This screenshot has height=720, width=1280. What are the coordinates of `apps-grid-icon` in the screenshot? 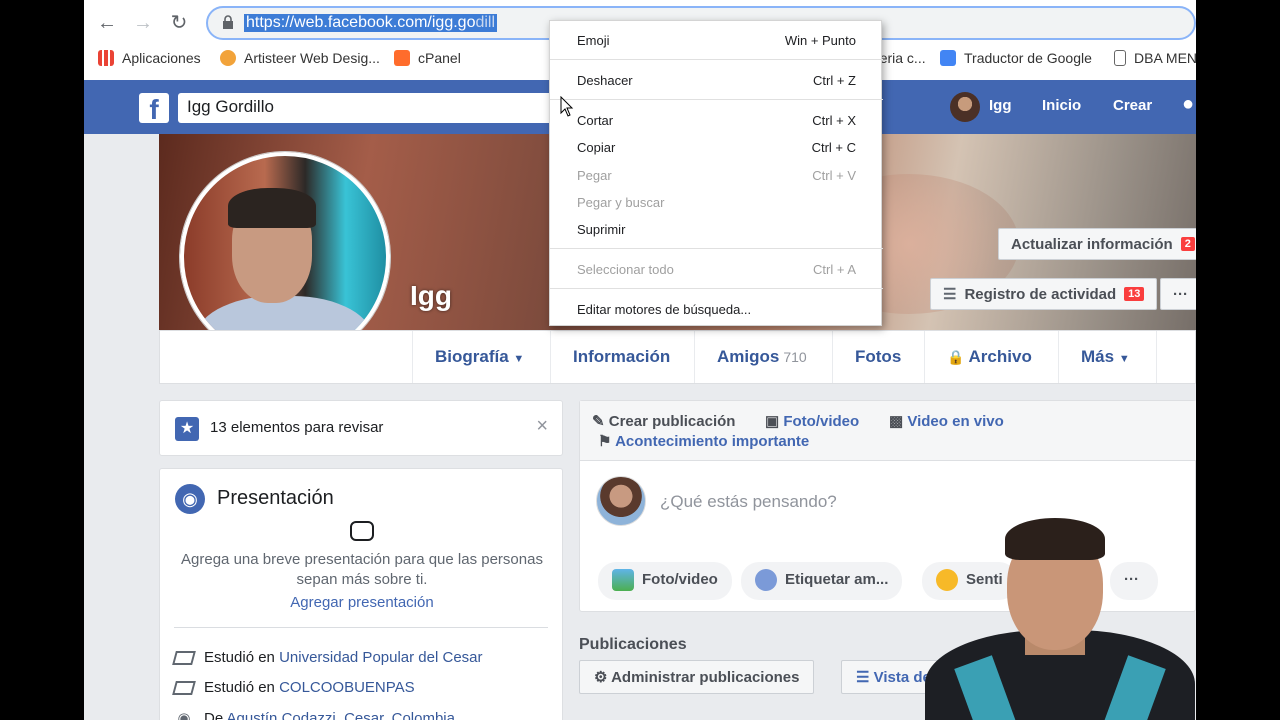 It's located at (106, 58).